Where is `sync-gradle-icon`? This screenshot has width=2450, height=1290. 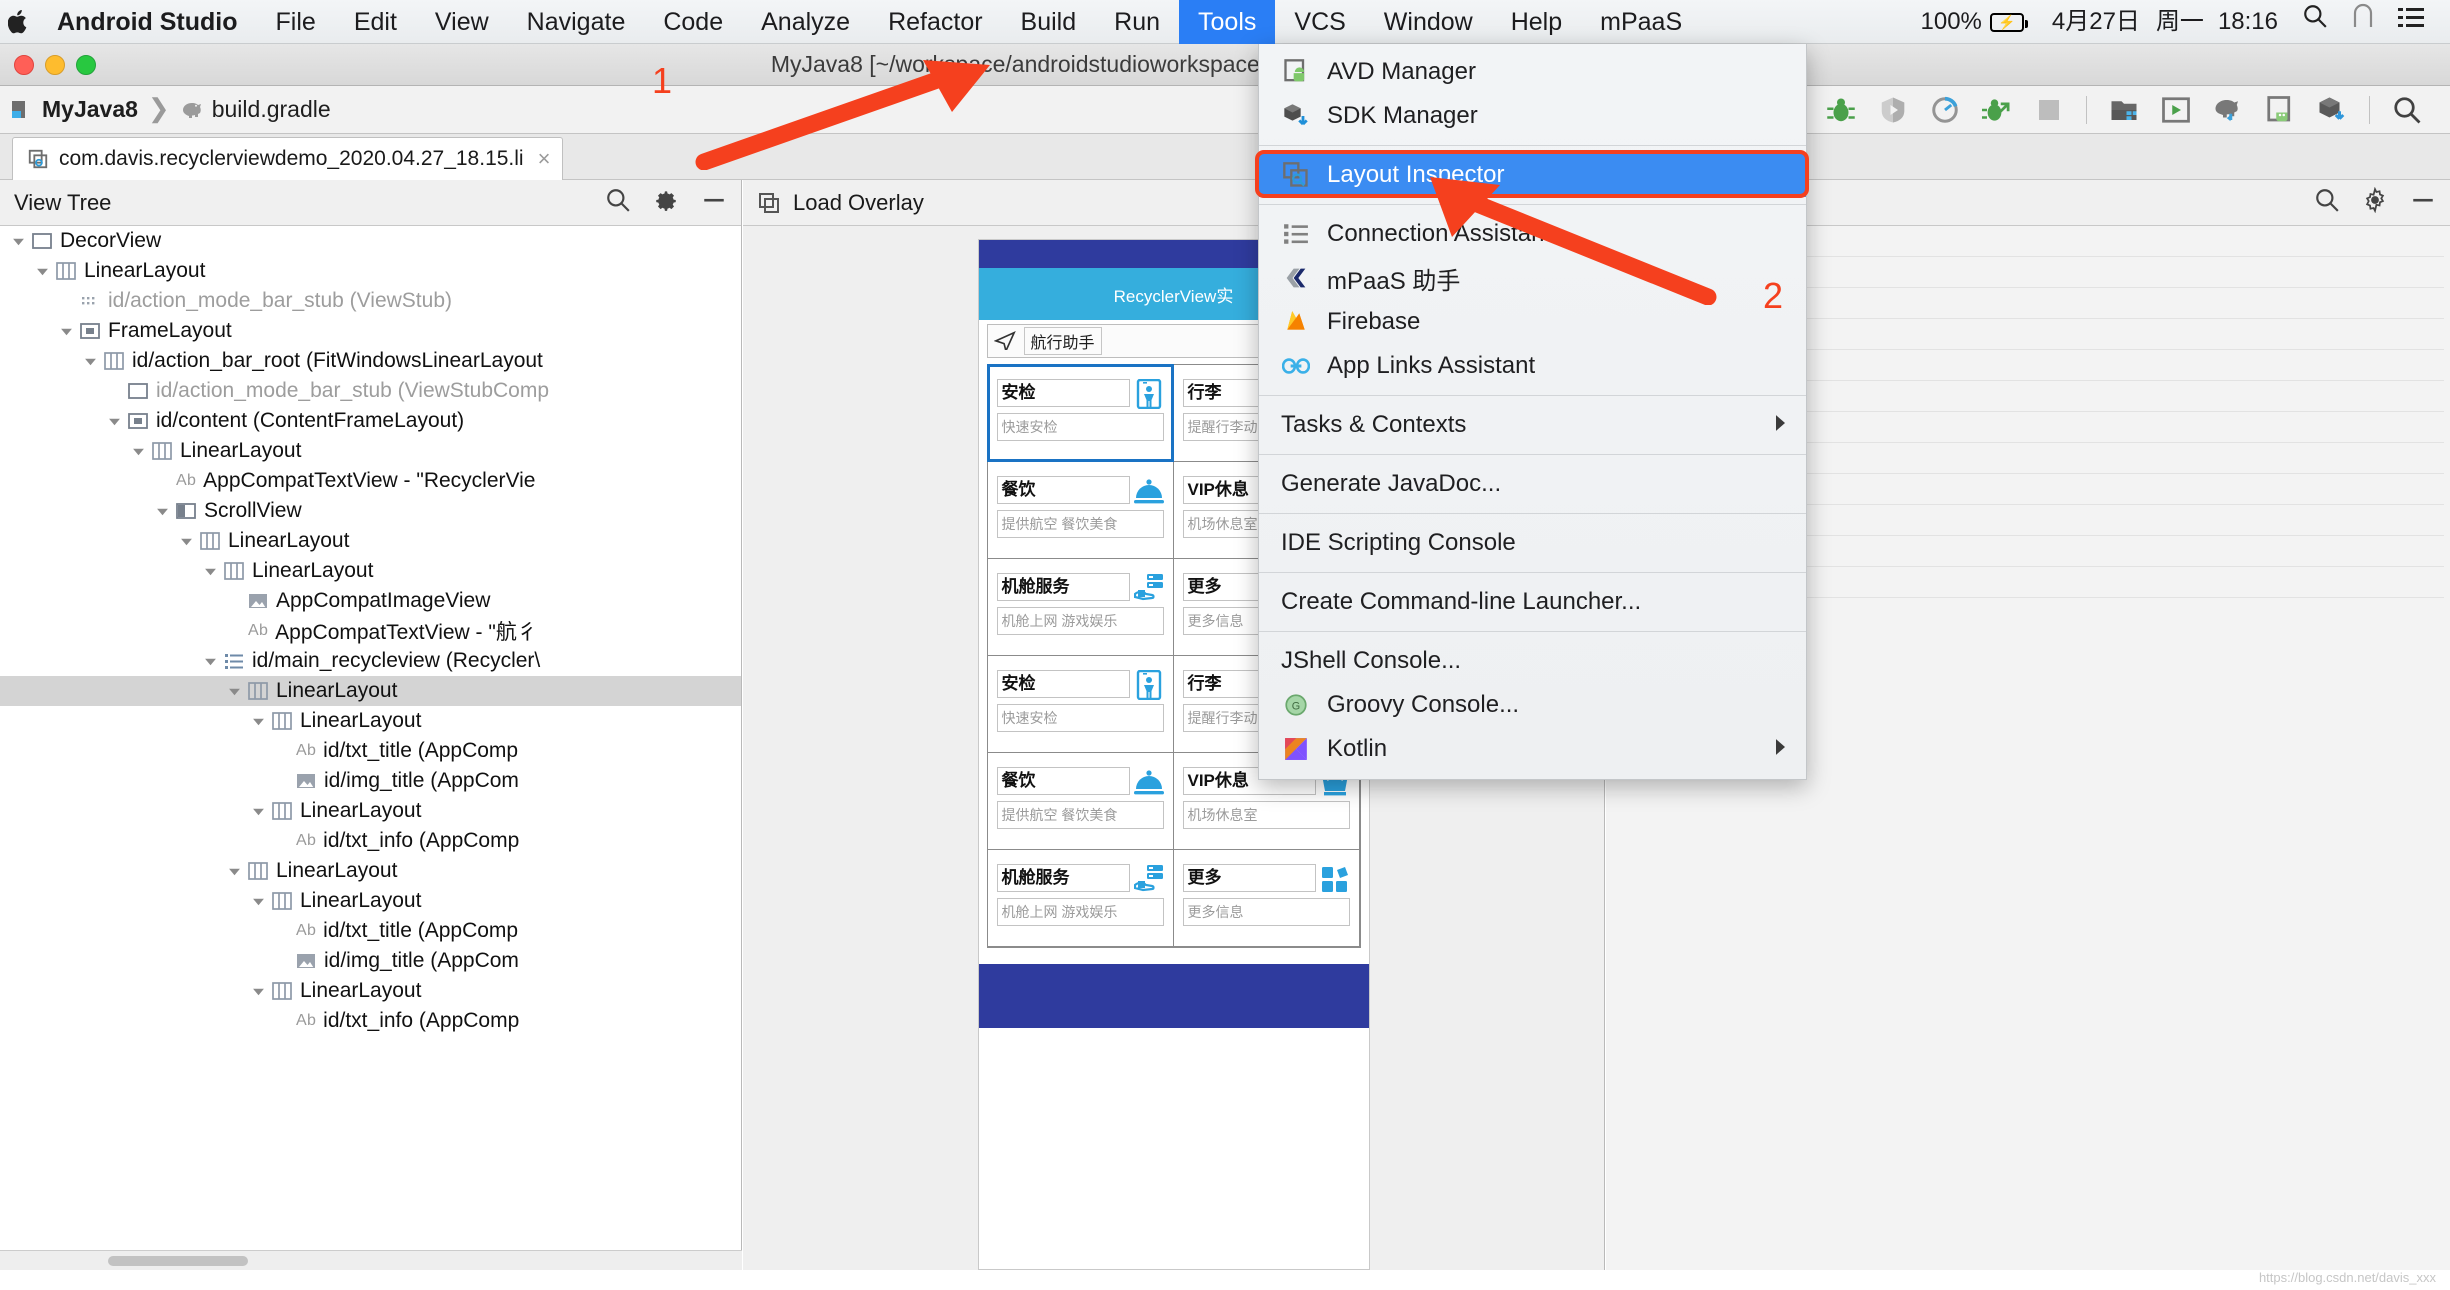
sync-gradle-icon is located at coordinates (2228, 110).